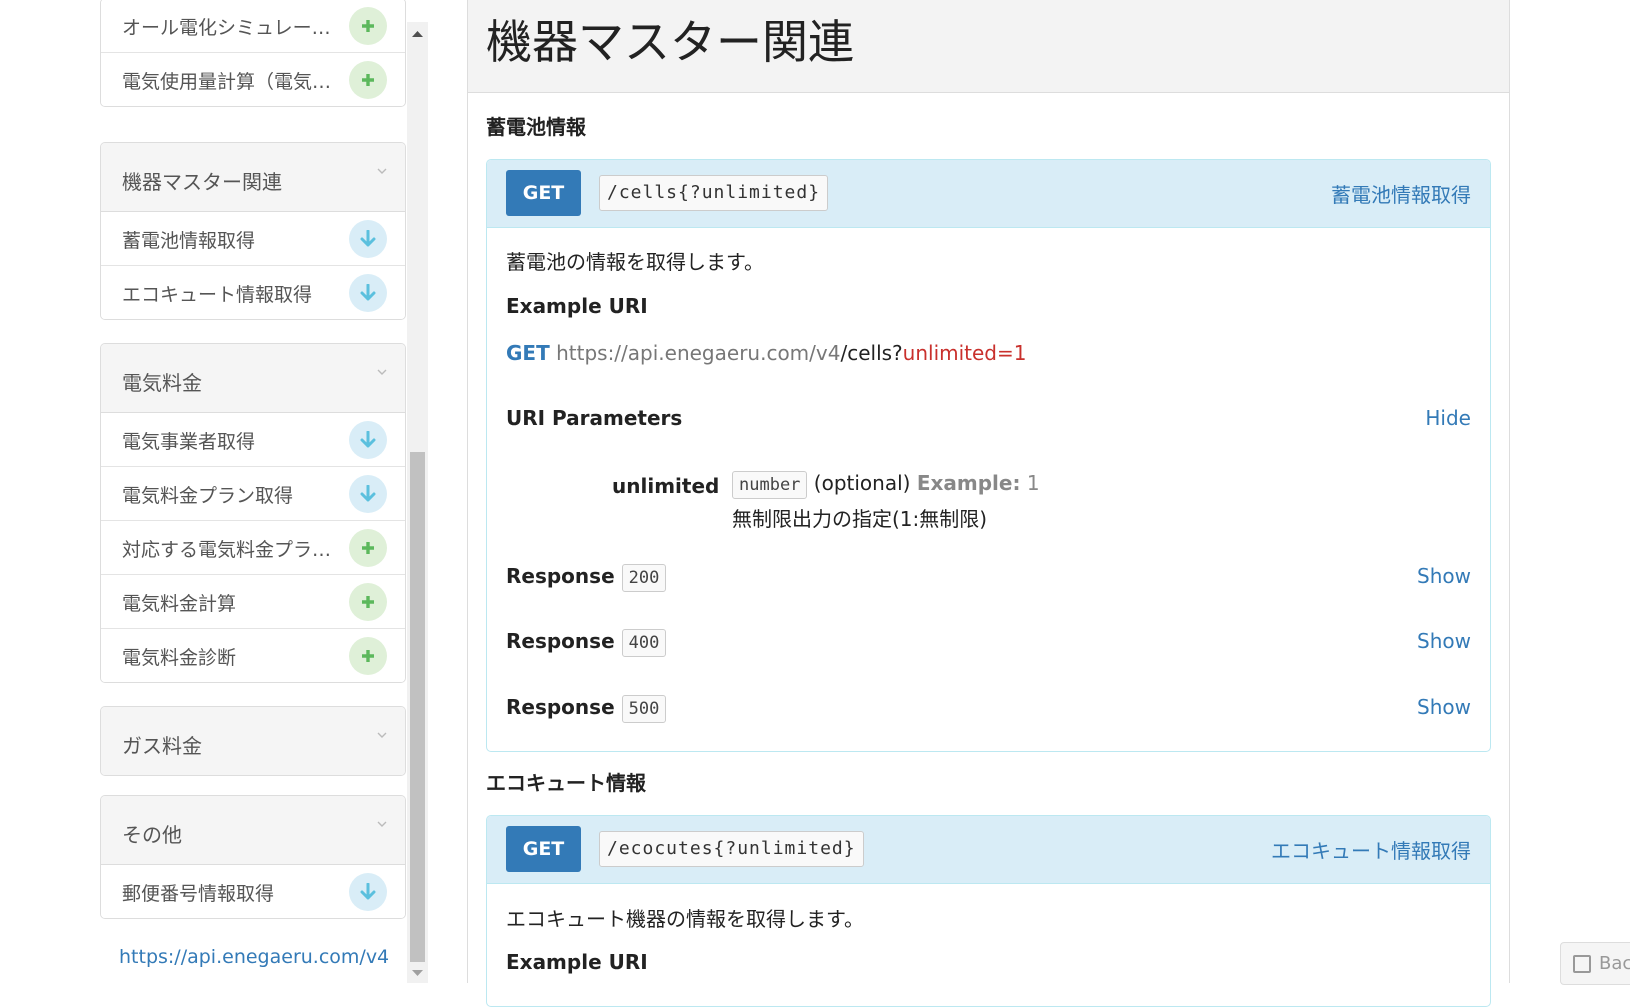 The height and width of the screenshot is (1007, 1630). What do you see at coordinates (988, 194) in the screenshot?
I see `endpoint-header: GET /cells{?unlimited} 蓄電池情報取得` at bounding box center [988, 194].